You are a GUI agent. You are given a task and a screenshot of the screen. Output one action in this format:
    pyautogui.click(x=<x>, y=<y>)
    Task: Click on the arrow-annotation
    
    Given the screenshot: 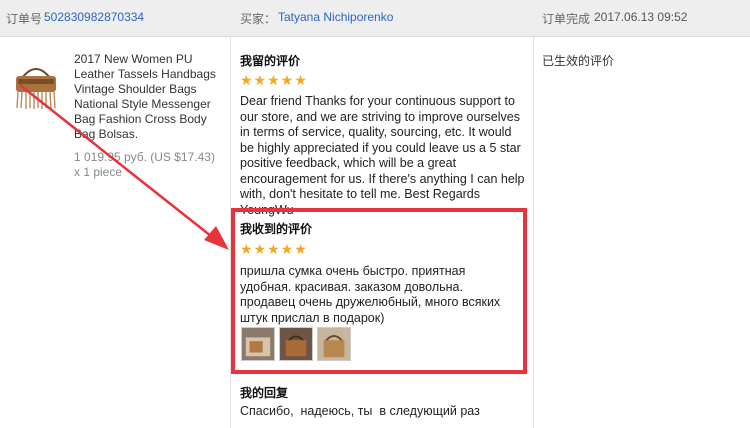 What is the action you would take?
    pyautogui.click(x=124, y=167)
    